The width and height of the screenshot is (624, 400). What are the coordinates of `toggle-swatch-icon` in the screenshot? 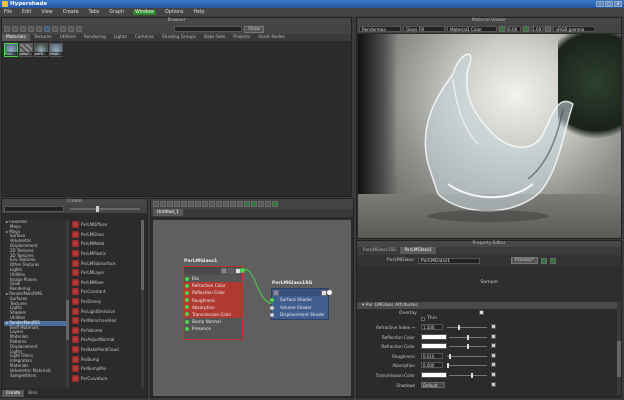 It's located at (219, 204).